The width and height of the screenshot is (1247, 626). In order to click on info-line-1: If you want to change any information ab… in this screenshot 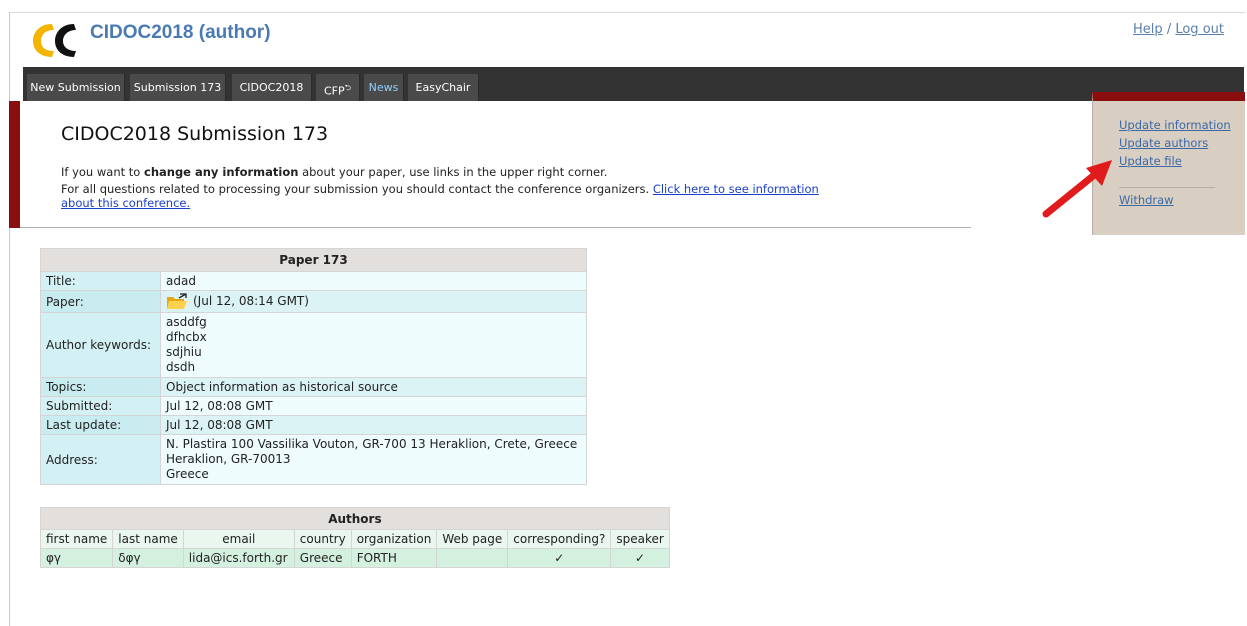, I will do `click(334, 172)`.